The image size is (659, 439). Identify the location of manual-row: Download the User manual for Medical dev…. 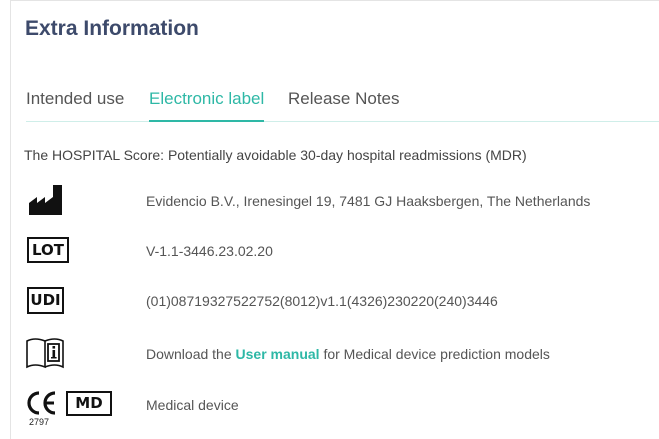
(335, 354).